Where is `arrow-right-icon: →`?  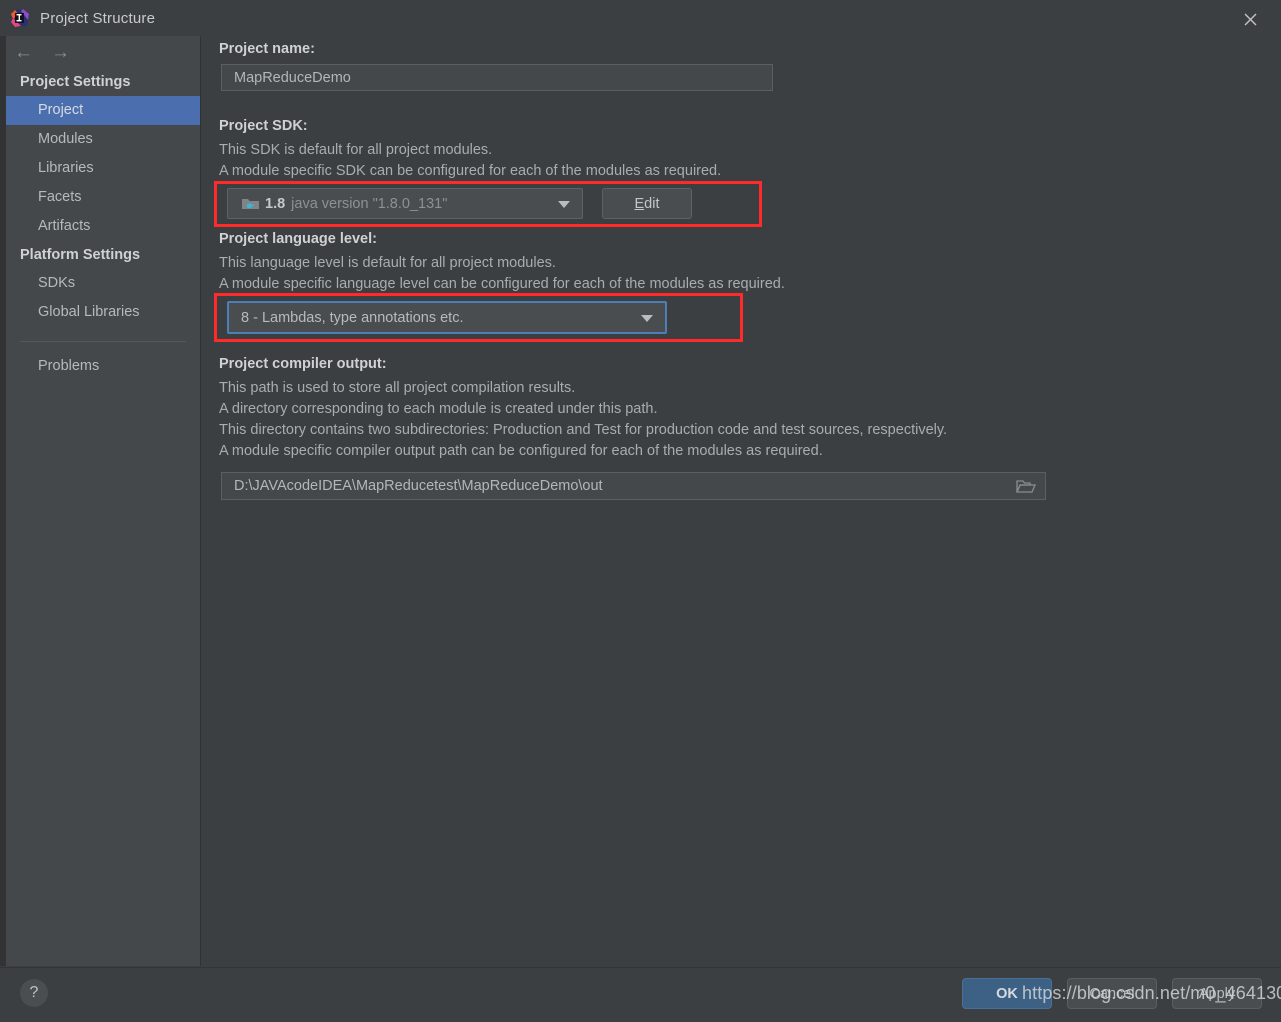 arrow-right-icon: → is located at coordinates (60, 52).